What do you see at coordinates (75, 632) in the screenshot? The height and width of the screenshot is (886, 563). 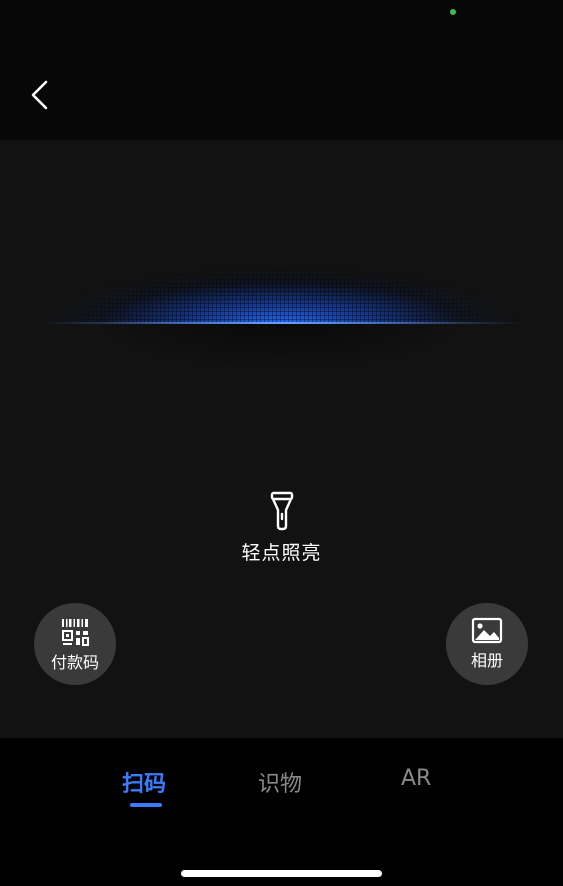 I see `qr-code-icon` at bounding box center [75, 632].